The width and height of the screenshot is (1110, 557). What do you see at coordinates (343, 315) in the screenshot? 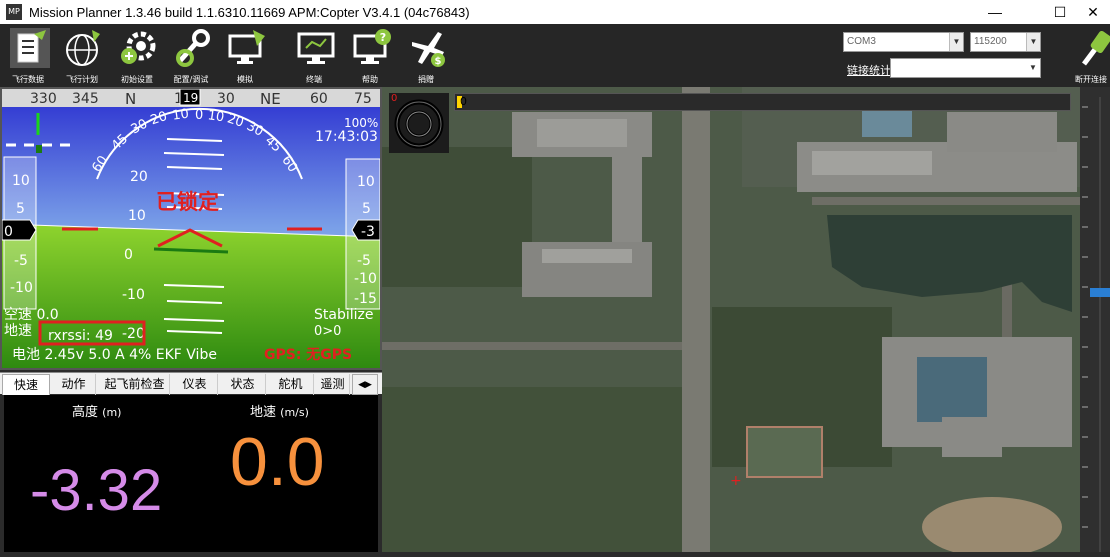
I see `flight-mode: Stabilize` at bounding box center [343, 315].